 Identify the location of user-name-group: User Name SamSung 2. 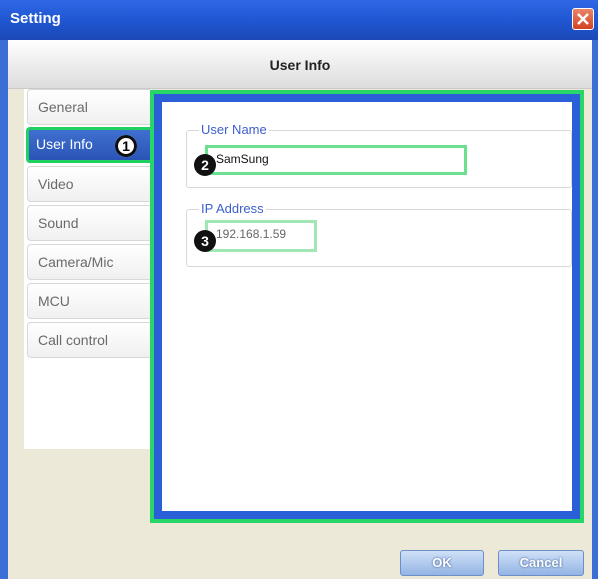
(379, 155).